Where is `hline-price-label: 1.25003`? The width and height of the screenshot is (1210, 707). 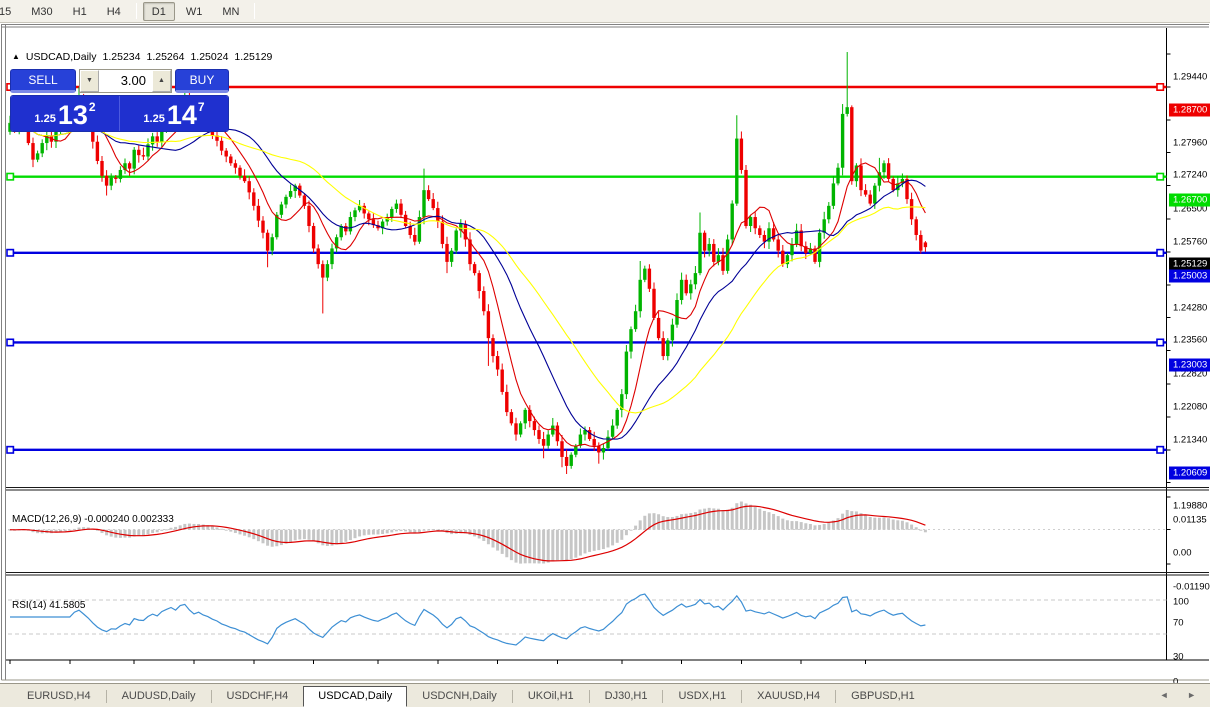
hline-price-label: 1.25003 is located at coordinates (1189, 276).